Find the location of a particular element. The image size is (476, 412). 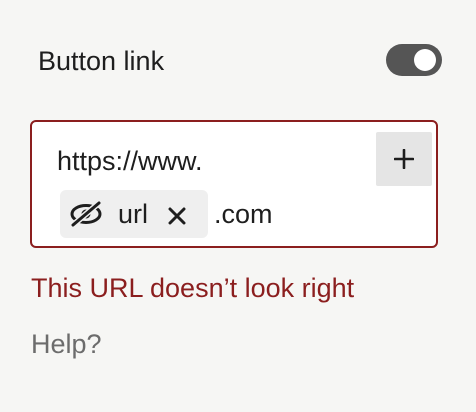

button-link-row: Button link is located at coordinates (240, 61).